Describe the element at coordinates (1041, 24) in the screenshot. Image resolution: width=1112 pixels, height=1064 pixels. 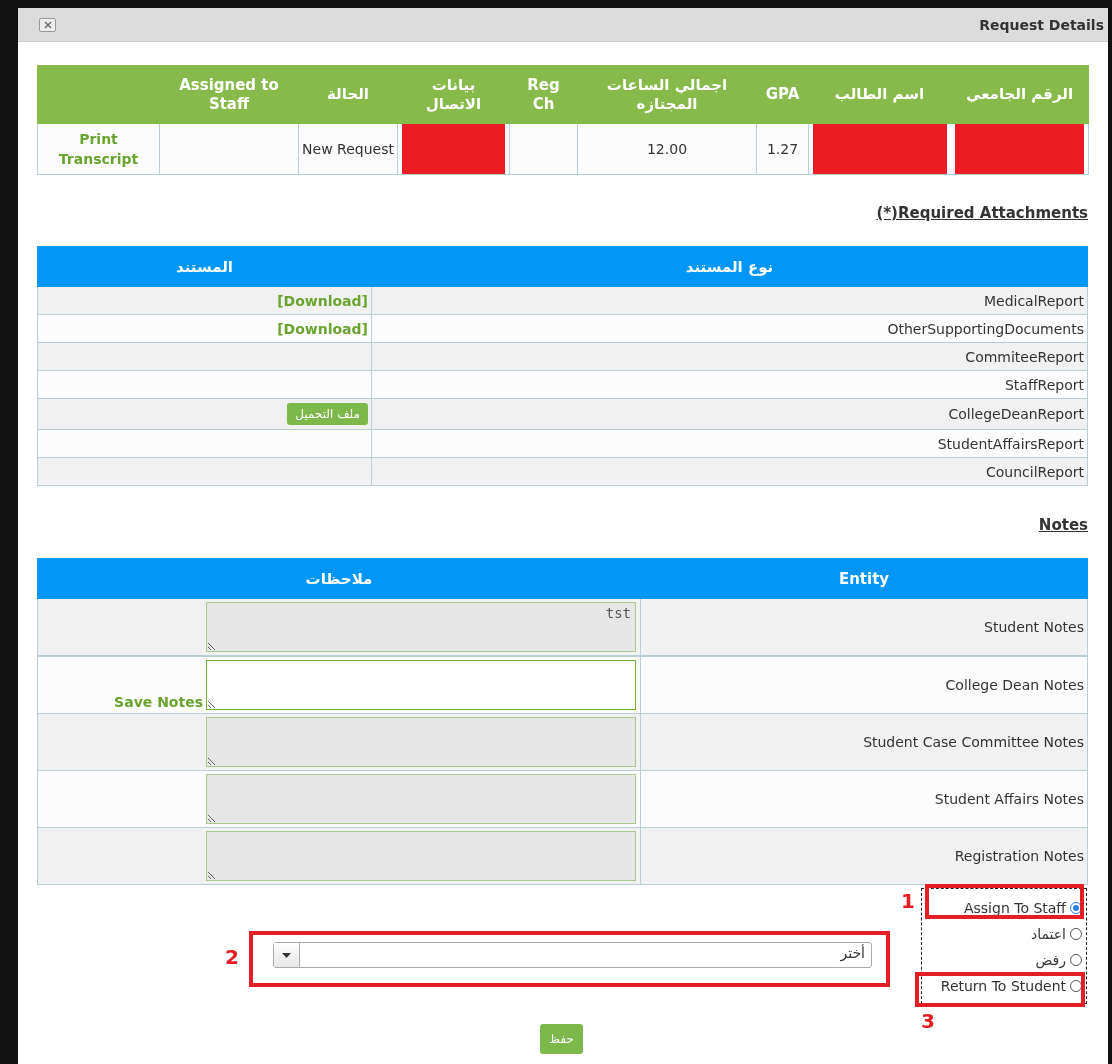
I see `window-title: Request Details` at that location.